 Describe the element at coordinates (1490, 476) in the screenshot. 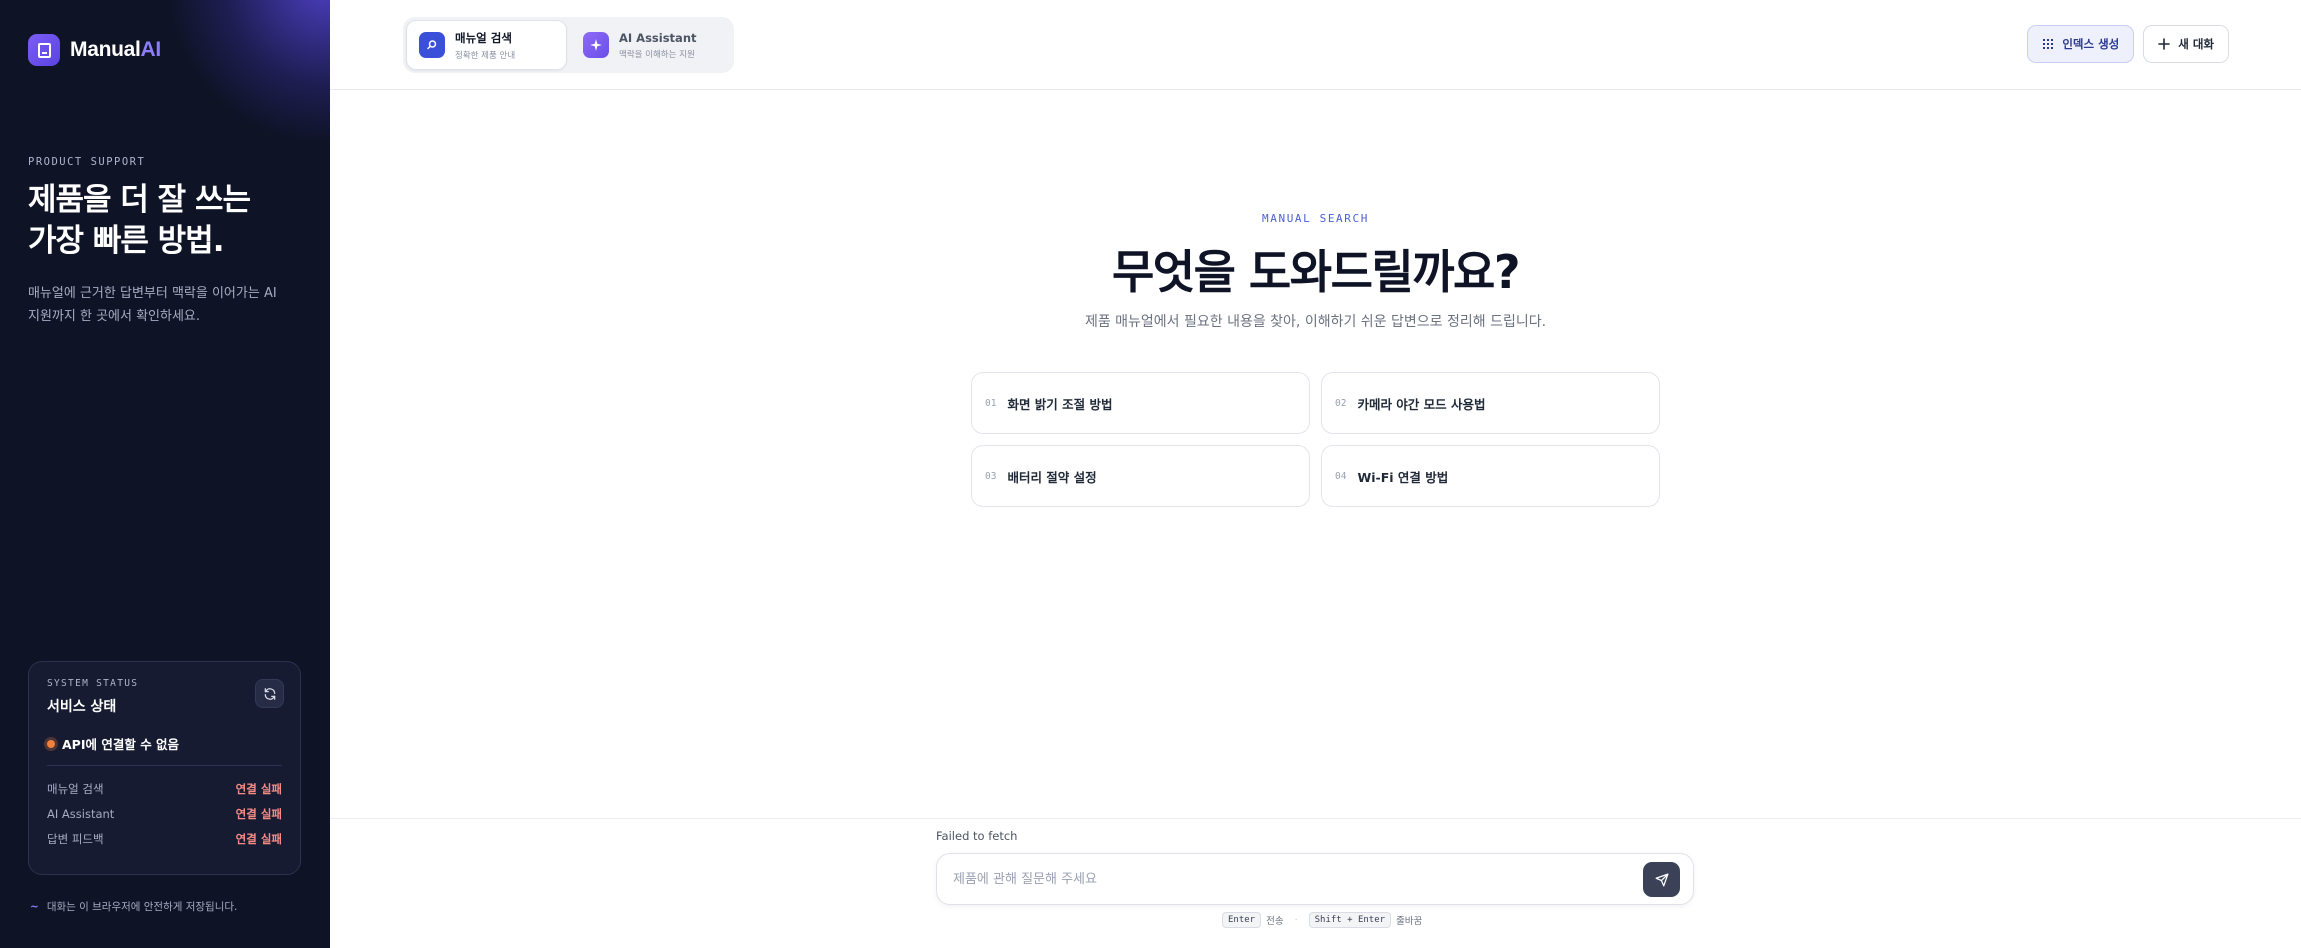

I see `suggestion-card: 04 Wi-Fi 연결 방법` at that location.